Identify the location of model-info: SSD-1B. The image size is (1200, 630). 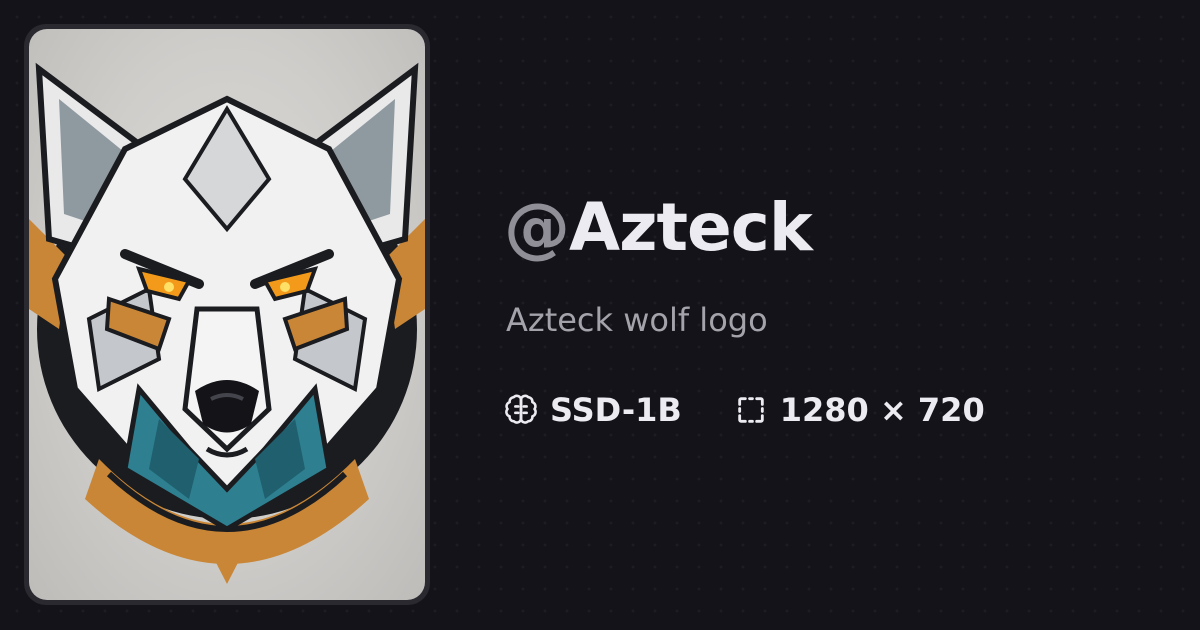
(593, 410).